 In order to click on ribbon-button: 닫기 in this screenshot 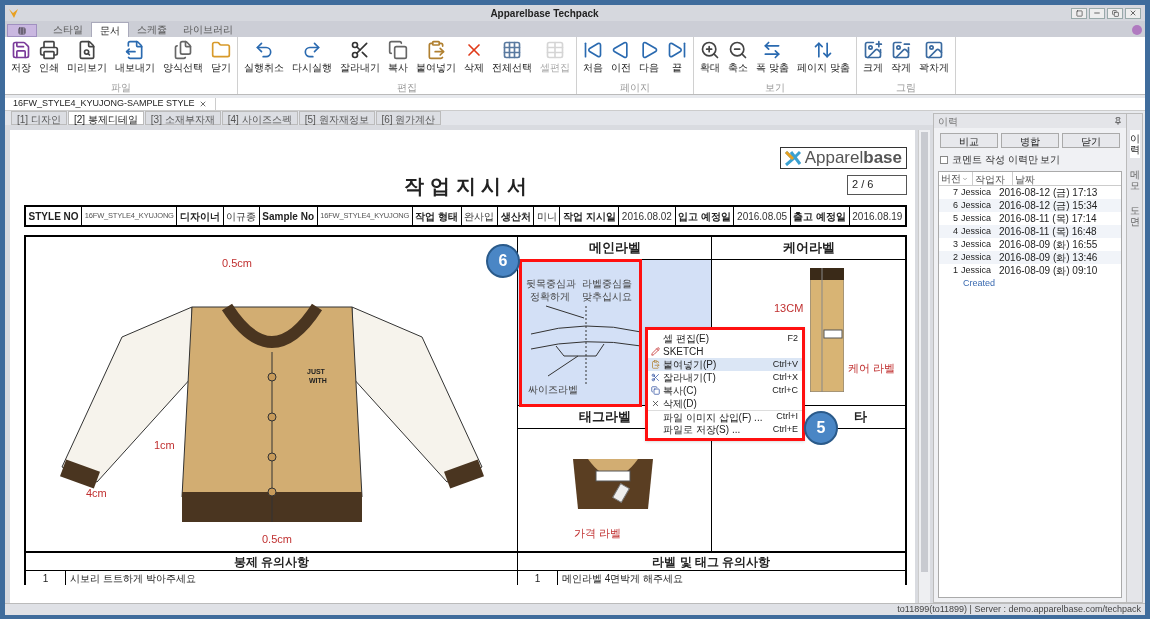, I will do `click(221, 59)`.